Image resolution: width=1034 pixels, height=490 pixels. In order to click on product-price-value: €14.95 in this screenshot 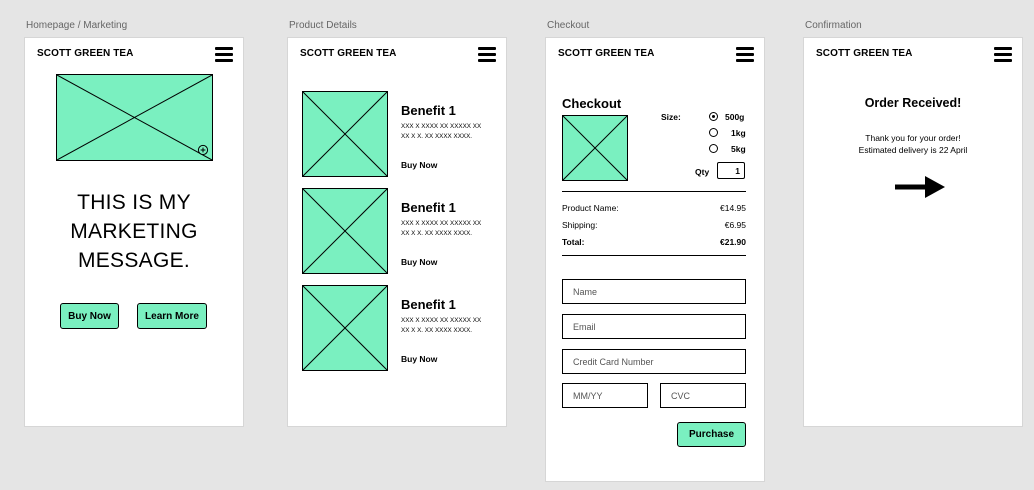, I will do `click(733, 208)`.